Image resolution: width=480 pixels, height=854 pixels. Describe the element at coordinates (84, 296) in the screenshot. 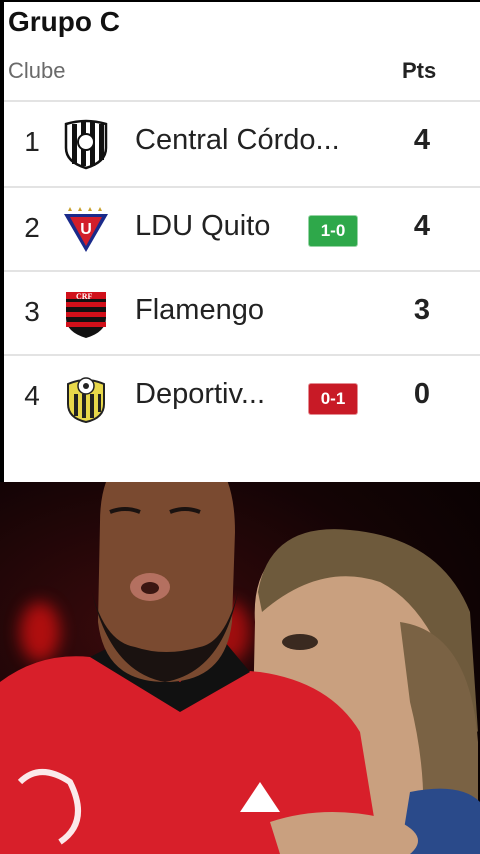

I see `svg-text: CRF` at that location.